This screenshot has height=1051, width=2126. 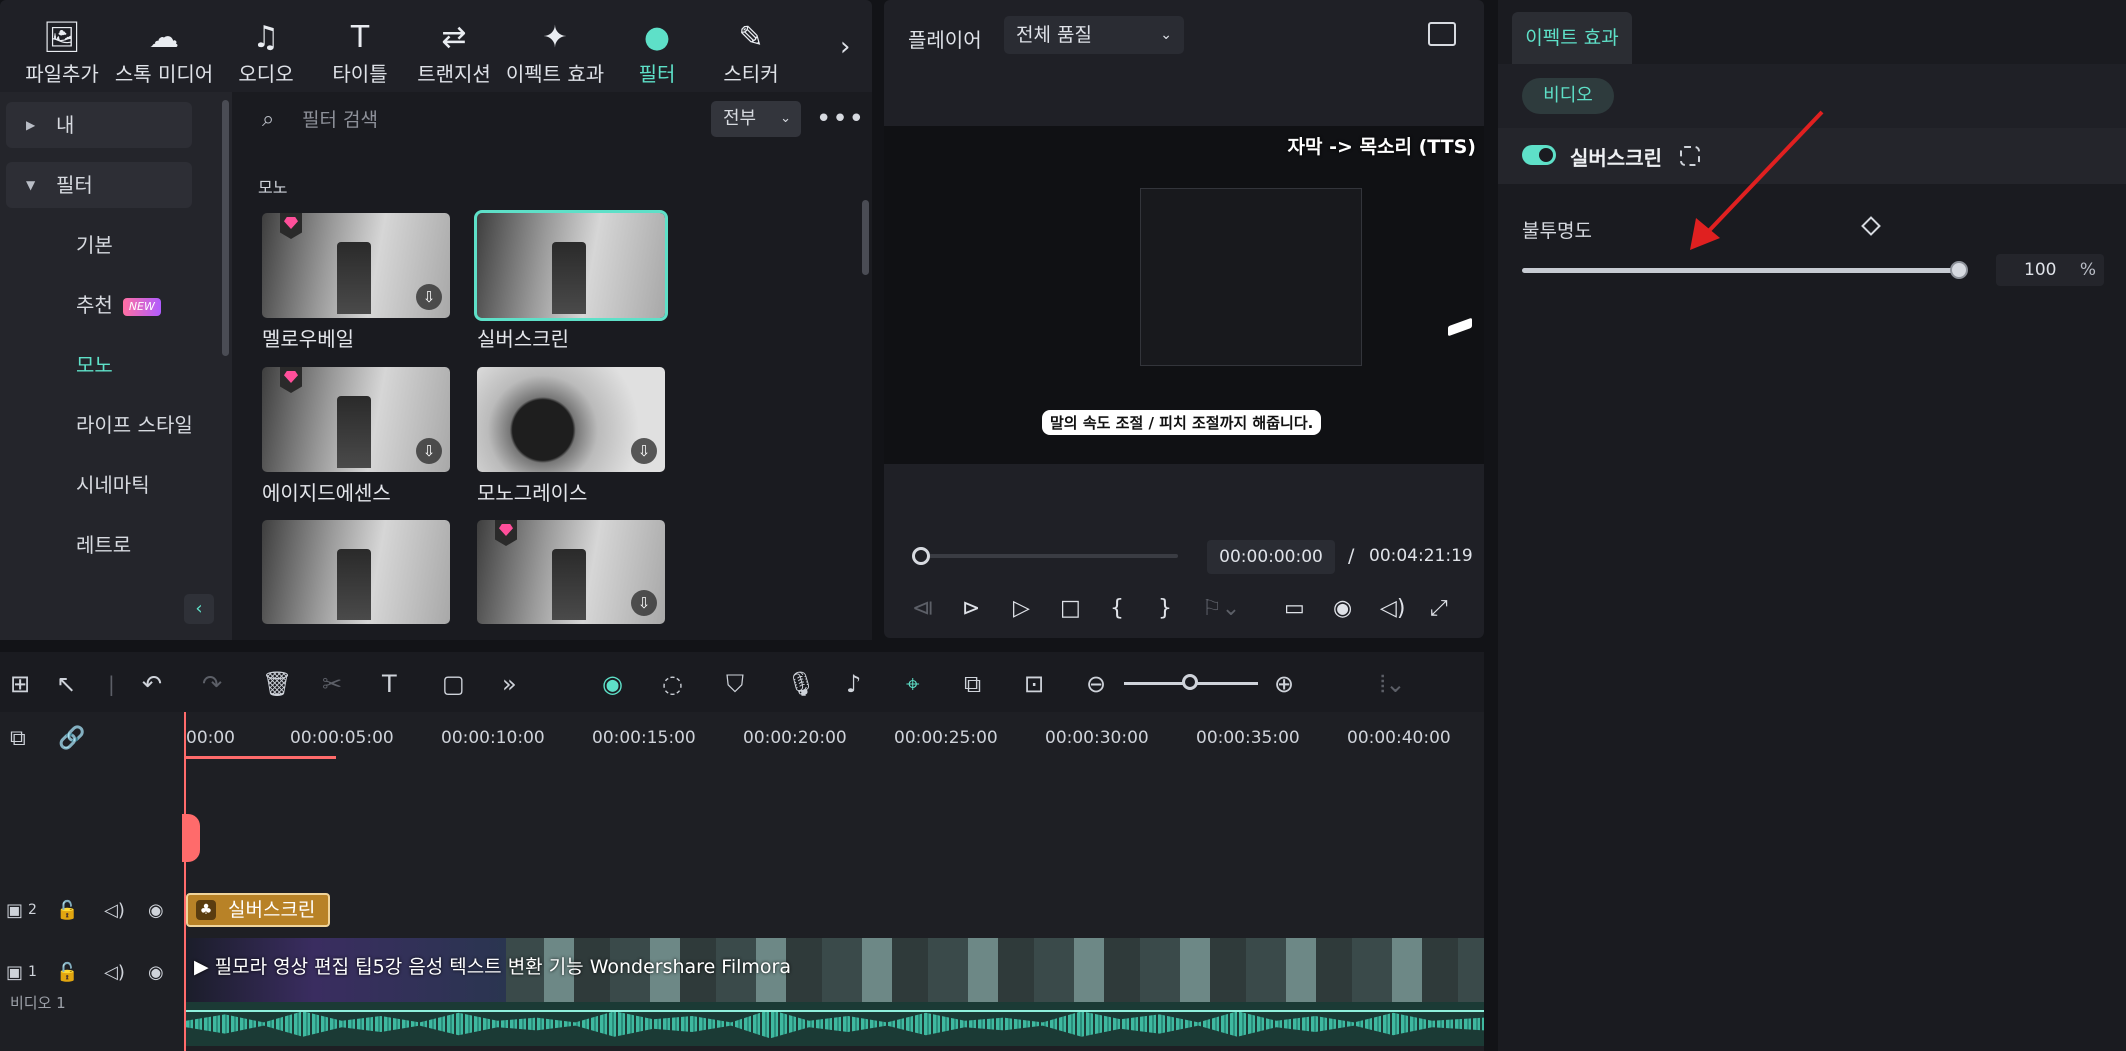 I want to click on fit-timeline-icon: ⊡, so click(x=1034, y=684).